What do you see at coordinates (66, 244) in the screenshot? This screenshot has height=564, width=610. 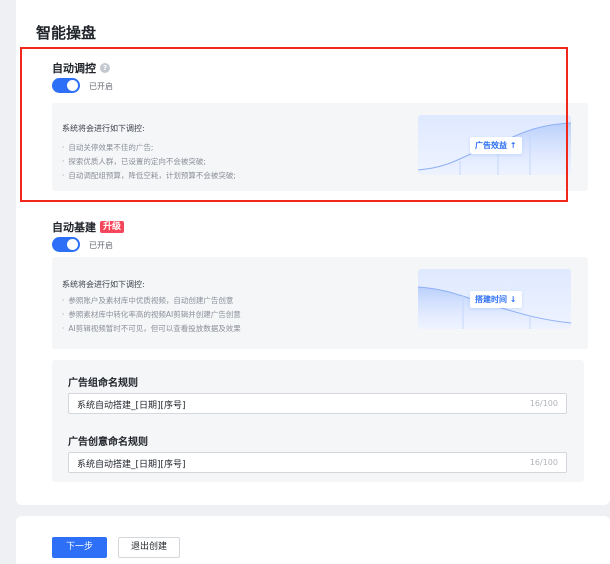 I see `auto-build-toggle` at bounding box center [66, 244].